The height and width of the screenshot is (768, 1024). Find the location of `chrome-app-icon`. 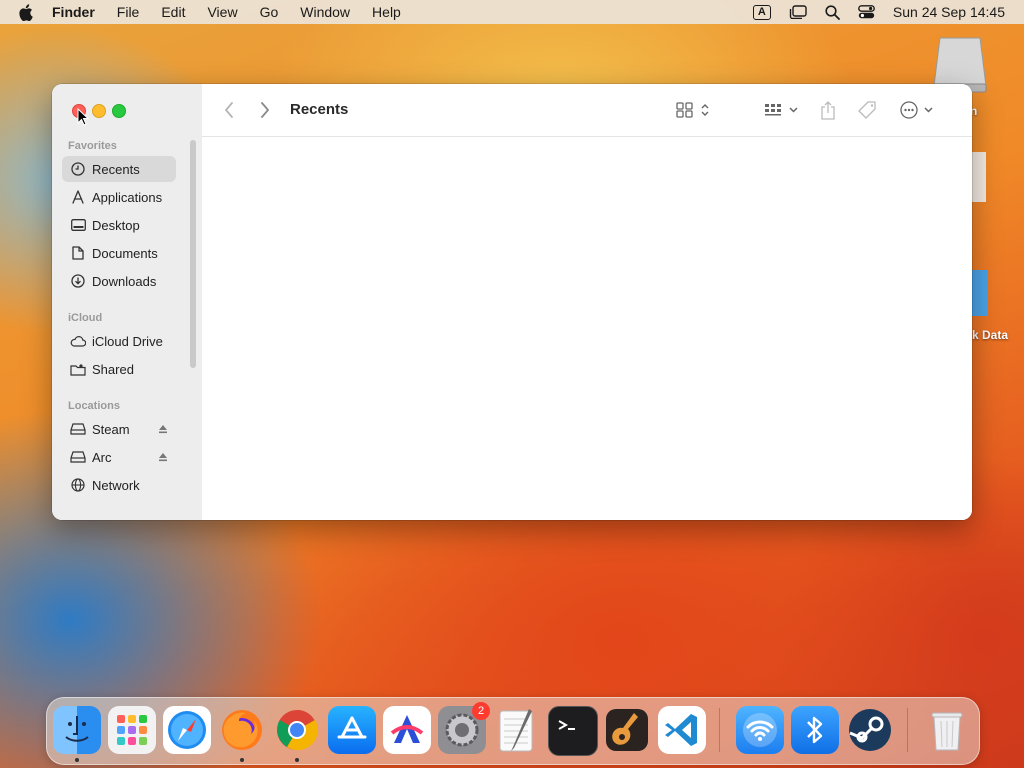

chrome-app-icon is located at coordinates (297, 730).